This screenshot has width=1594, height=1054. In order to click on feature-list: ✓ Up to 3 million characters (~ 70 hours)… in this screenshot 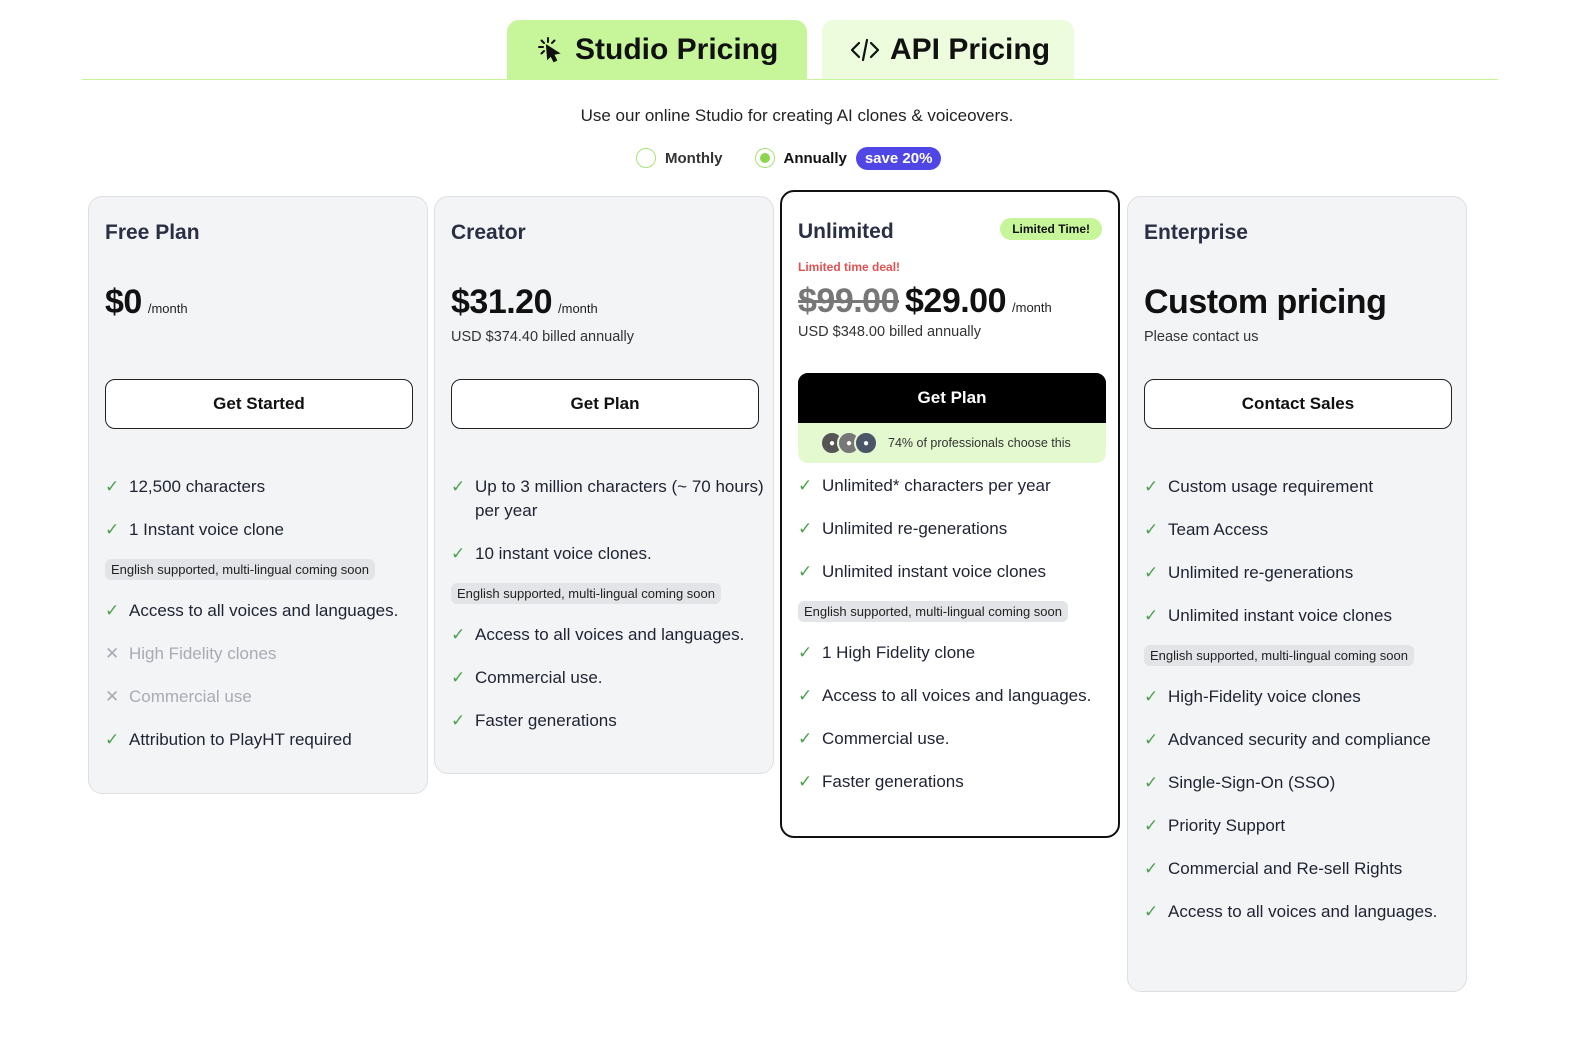, I will do `click(610, 613)`.